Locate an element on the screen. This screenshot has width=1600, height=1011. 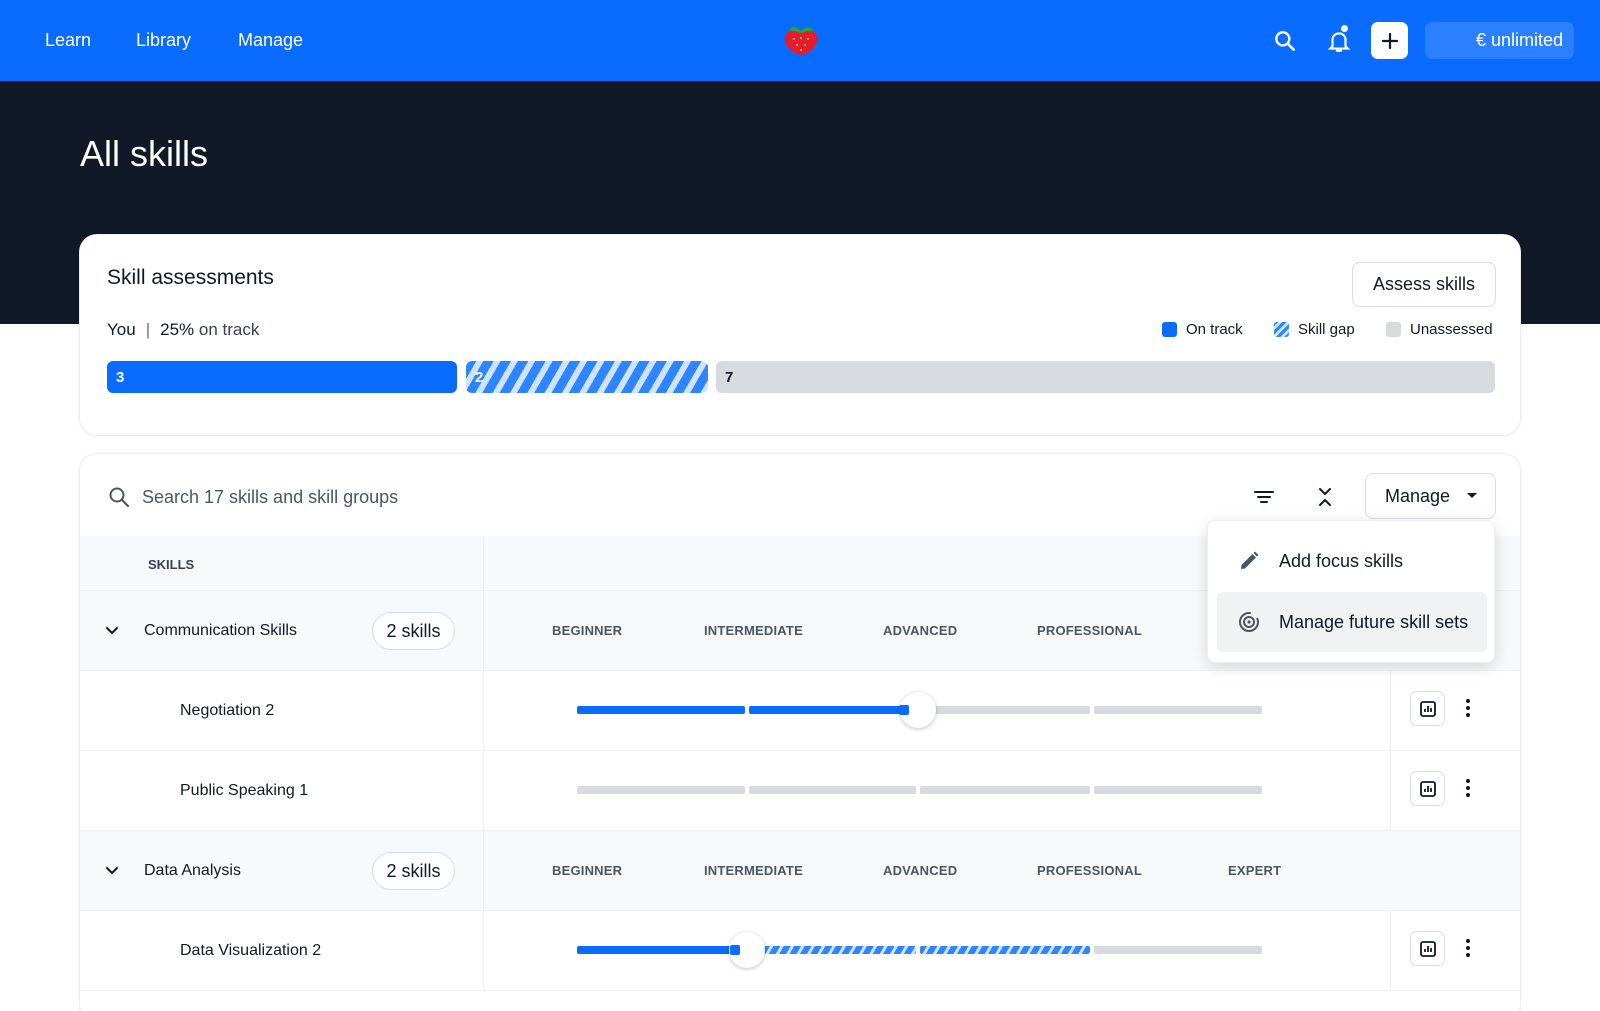
group-name: Communication Skills is located at coordinates (220, 630).